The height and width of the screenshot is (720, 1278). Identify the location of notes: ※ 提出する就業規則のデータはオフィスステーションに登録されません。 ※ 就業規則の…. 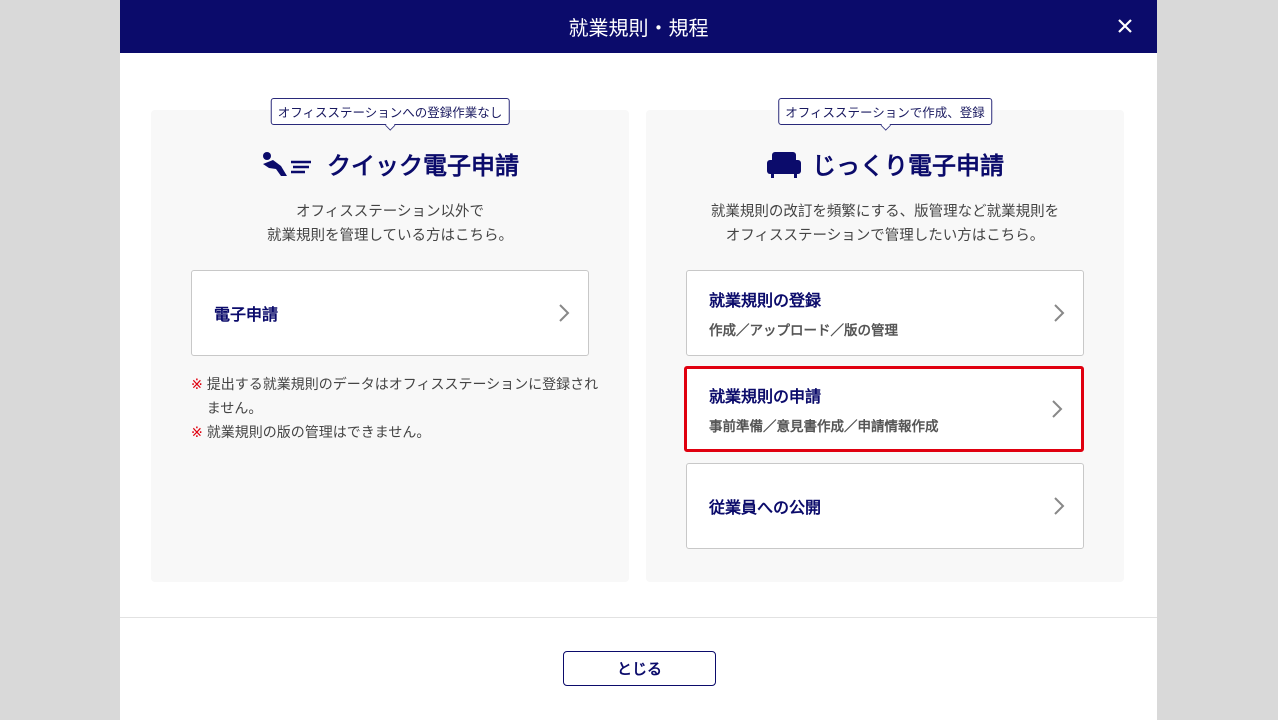
(396, 409).